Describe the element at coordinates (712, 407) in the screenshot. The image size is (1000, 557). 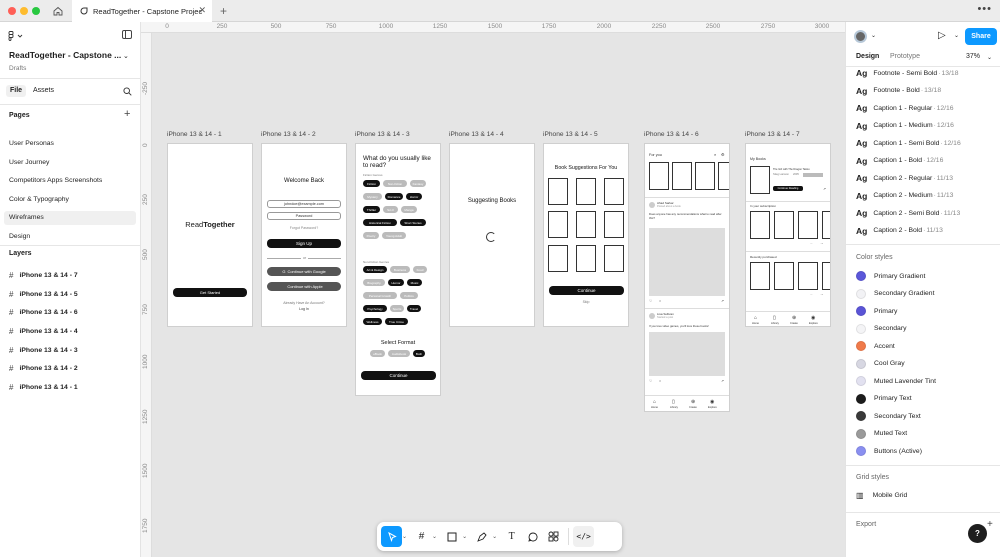
I see `nav-label: Explore` at that location.